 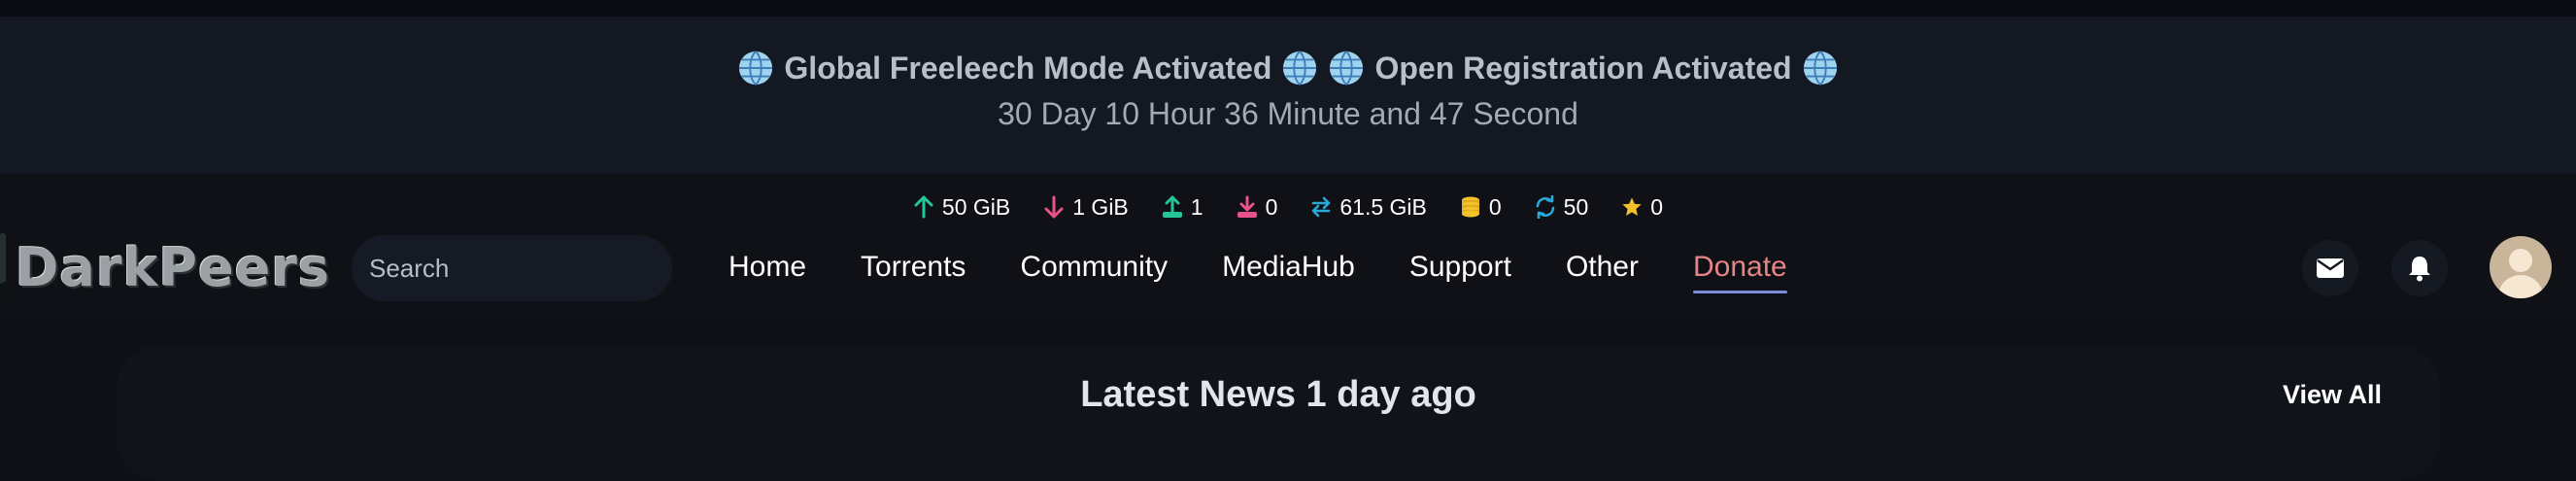 What do you see at coordinates (1271, 206) in the screenshot?
I see `leeching-value: 0` at bounding box center [1271, 206].